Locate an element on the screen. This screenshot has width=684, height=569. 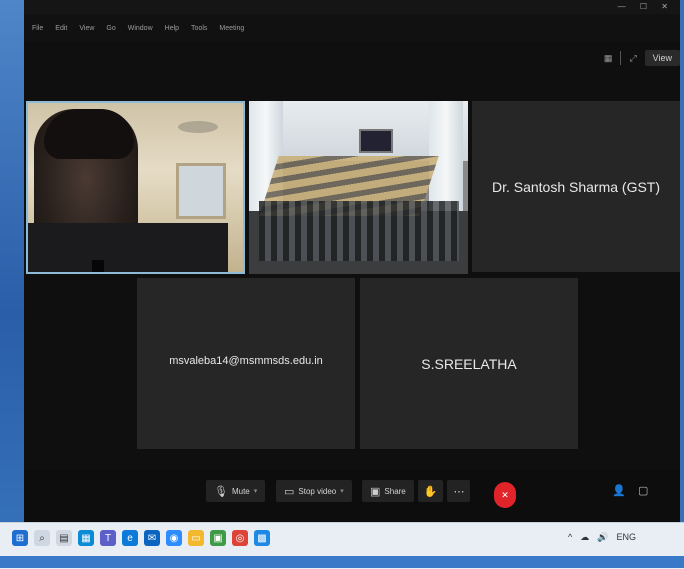
mute-label: Mute is located at coordinates (240, 491).